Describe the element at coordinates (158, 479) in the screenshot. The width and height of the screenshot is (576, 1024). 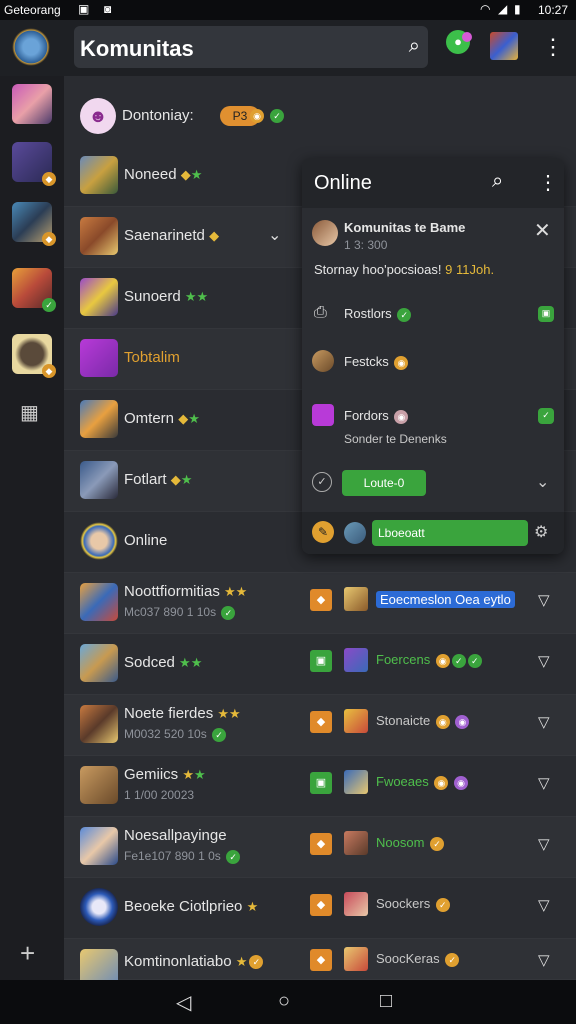
I see `item-name: Fotlart ◆★` at that location.